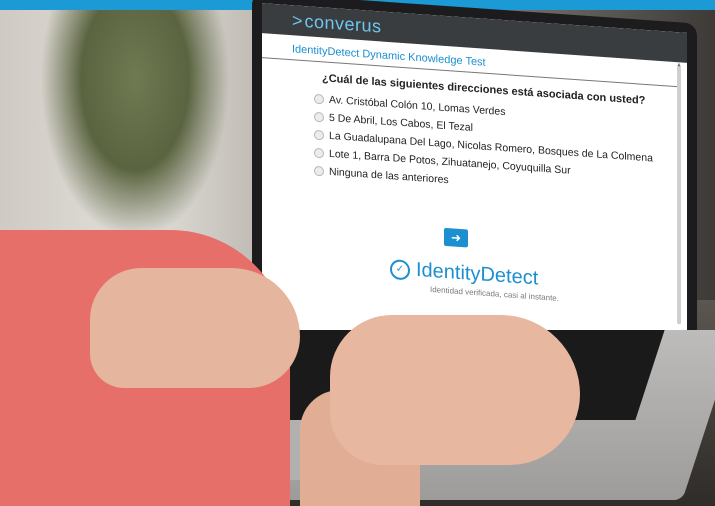 The width and height of the screenshot is (715, 506). I want to click on next-button: ➜, so click(456, 237).